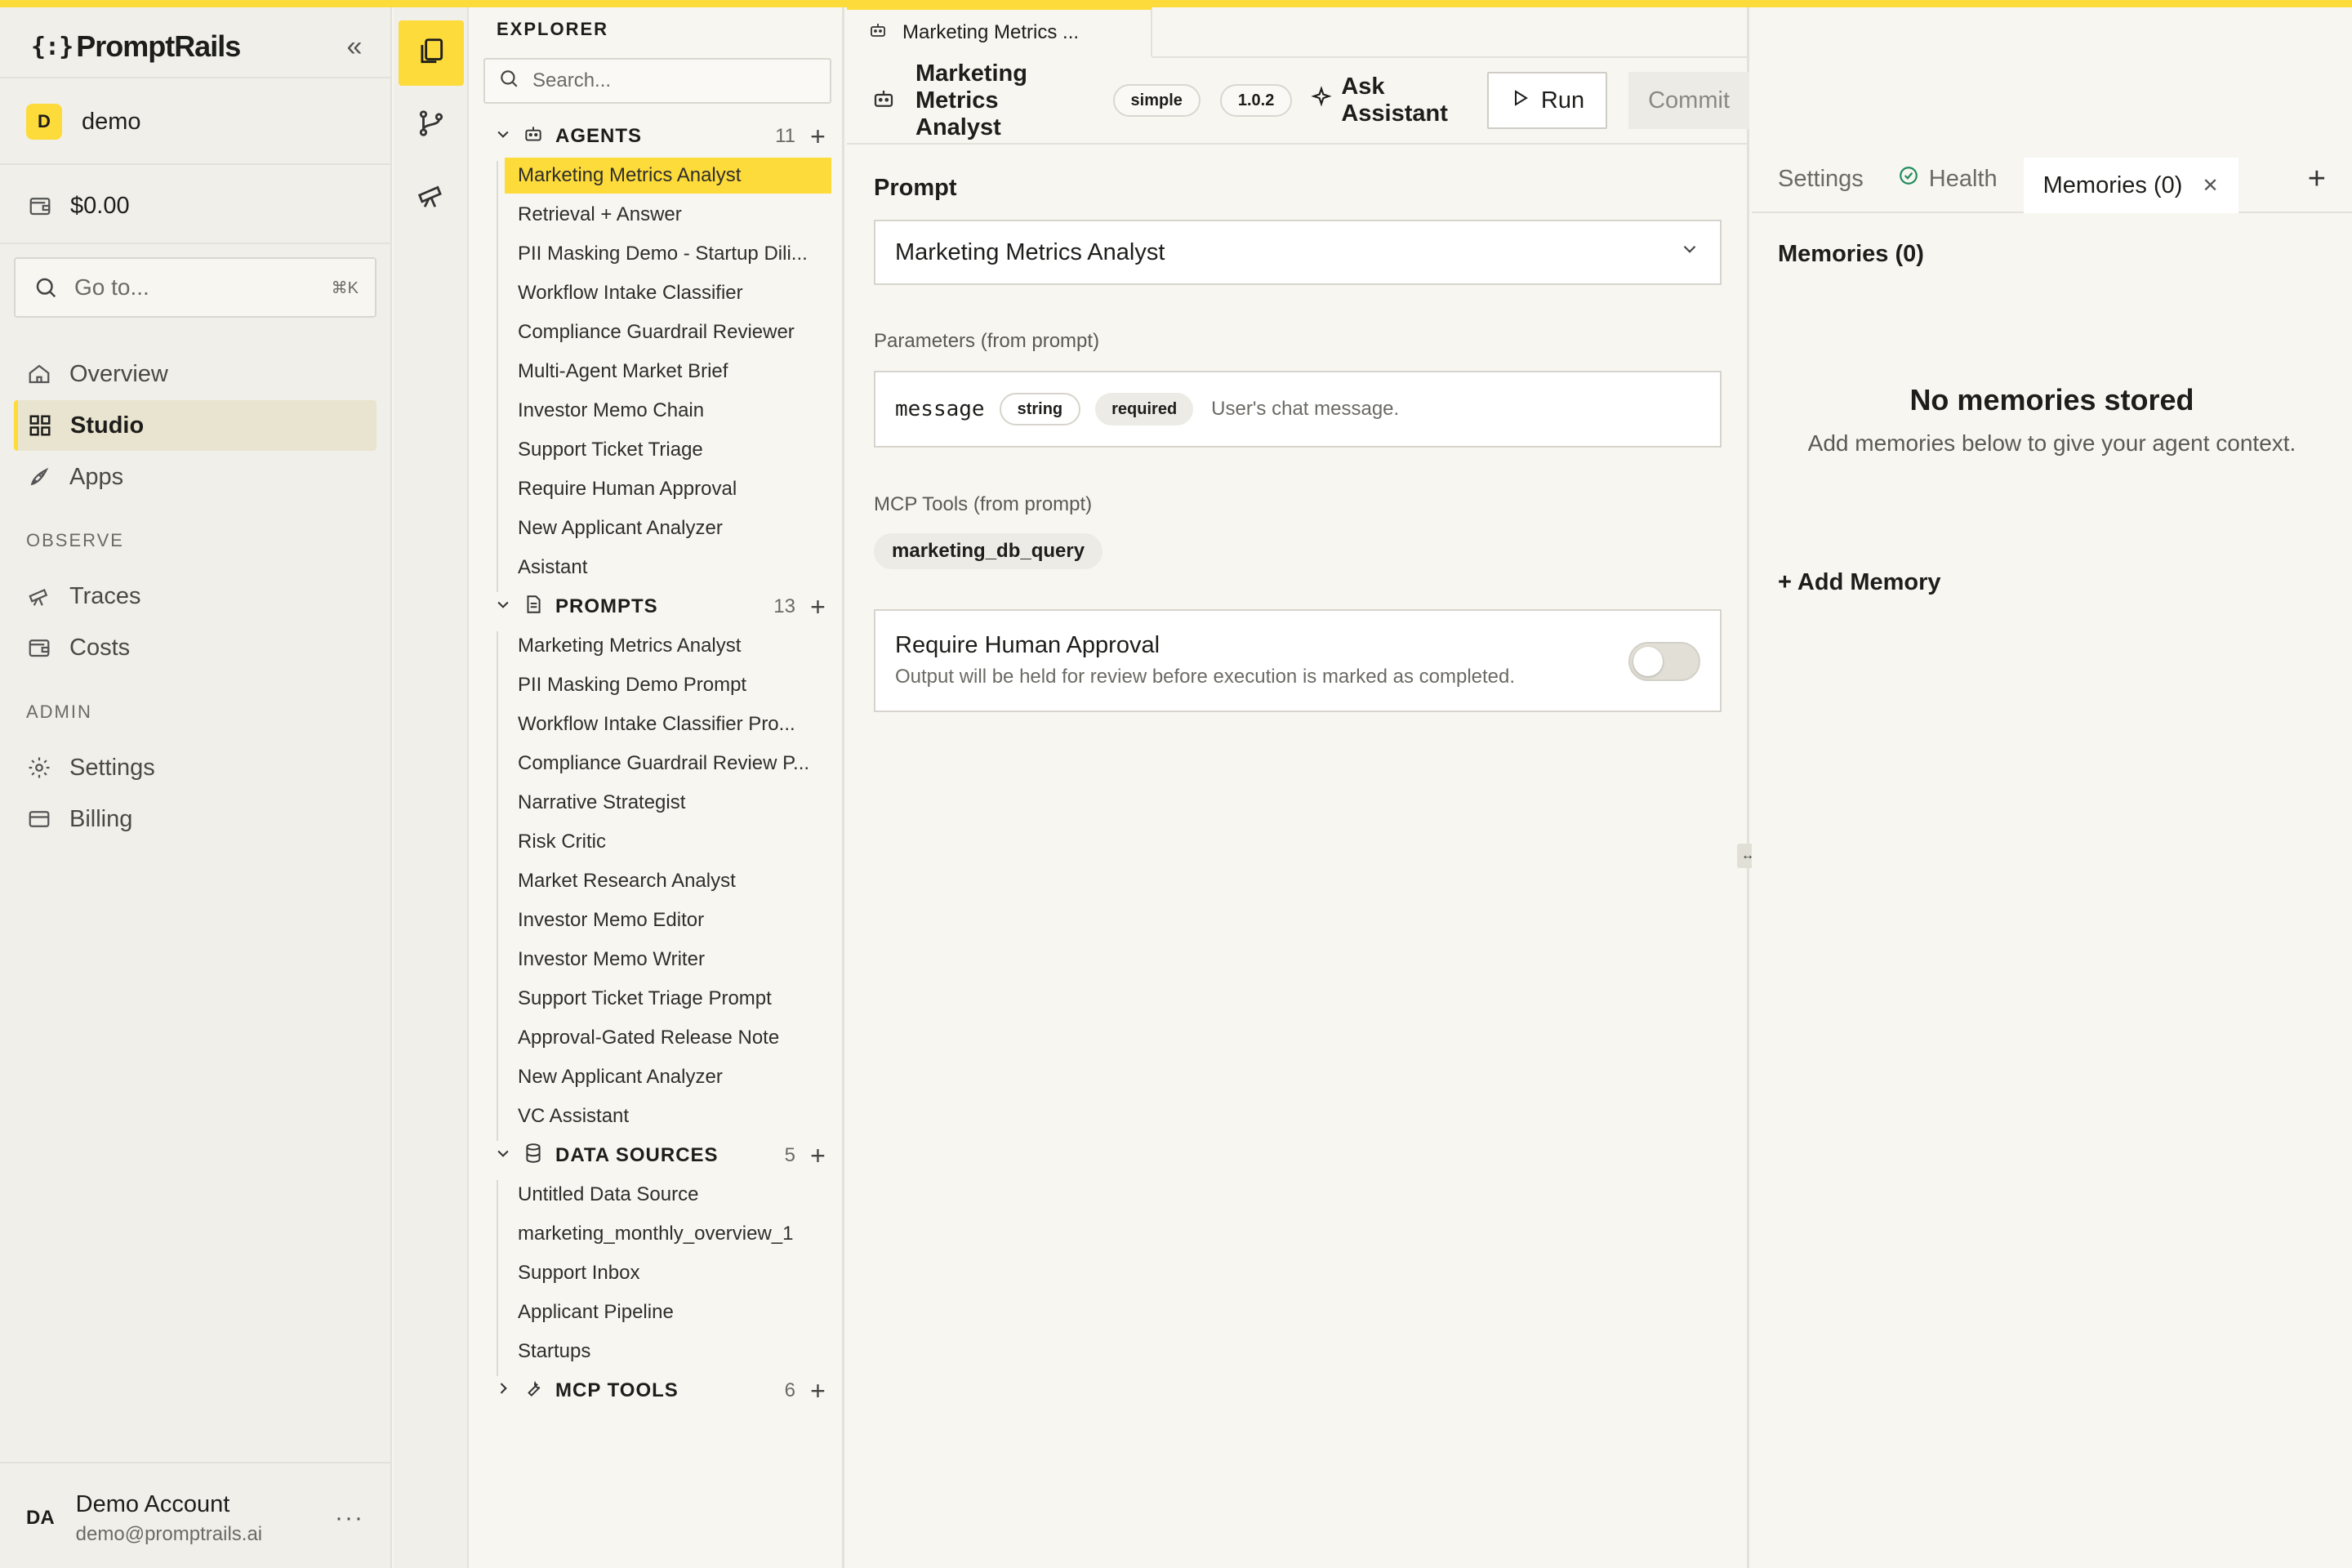 This screenshot has height=1568, width=2352. What do you see at coordinates (195, 425) in the screenshot?
I see `nav-studio: Studio` at bounding box center [195, 425].